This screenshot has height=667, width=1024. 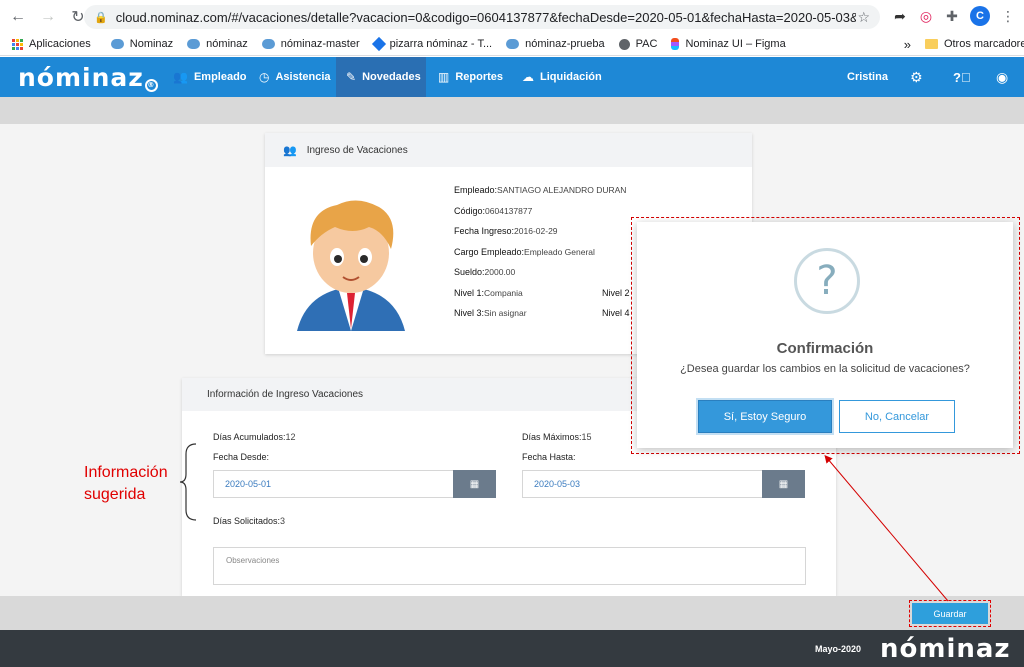 What do you see at coordinates (48, 17) in the screenshot?
I see `forward-icon: →` at bounding box center [48, 17].